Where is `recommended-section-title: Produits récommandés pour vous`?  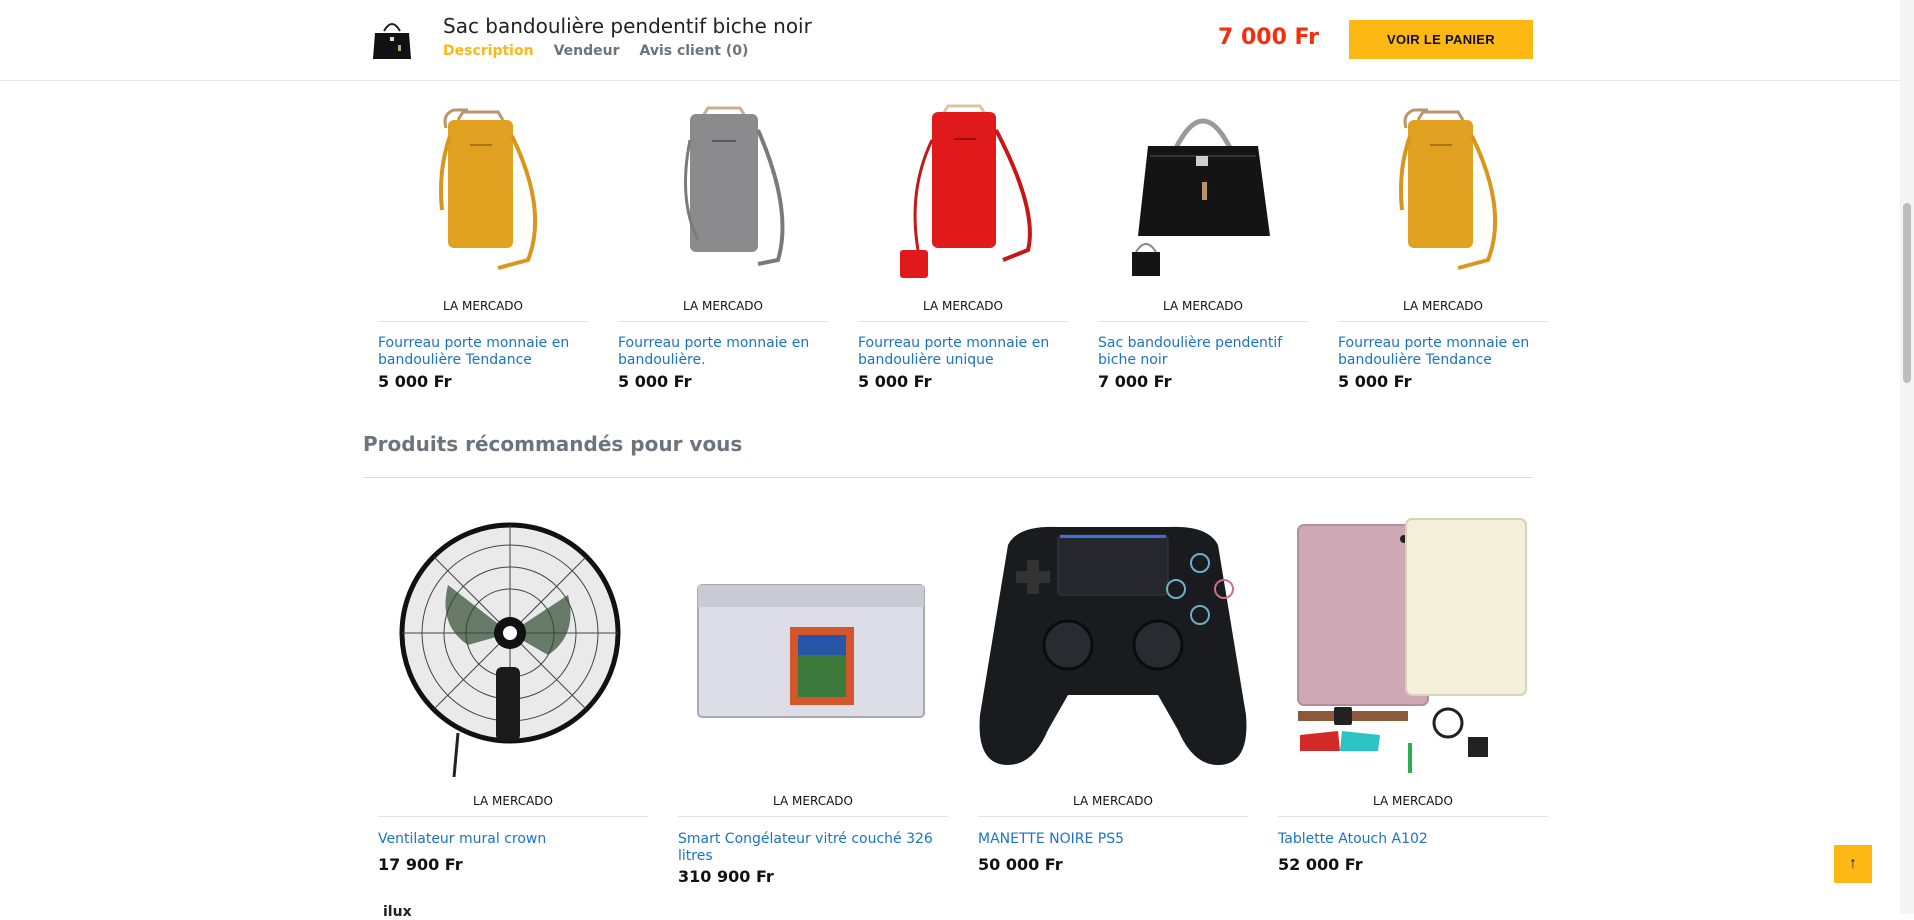 recommended-section-title: Produits récommandés pour vous is located at coordinates (553, 444).